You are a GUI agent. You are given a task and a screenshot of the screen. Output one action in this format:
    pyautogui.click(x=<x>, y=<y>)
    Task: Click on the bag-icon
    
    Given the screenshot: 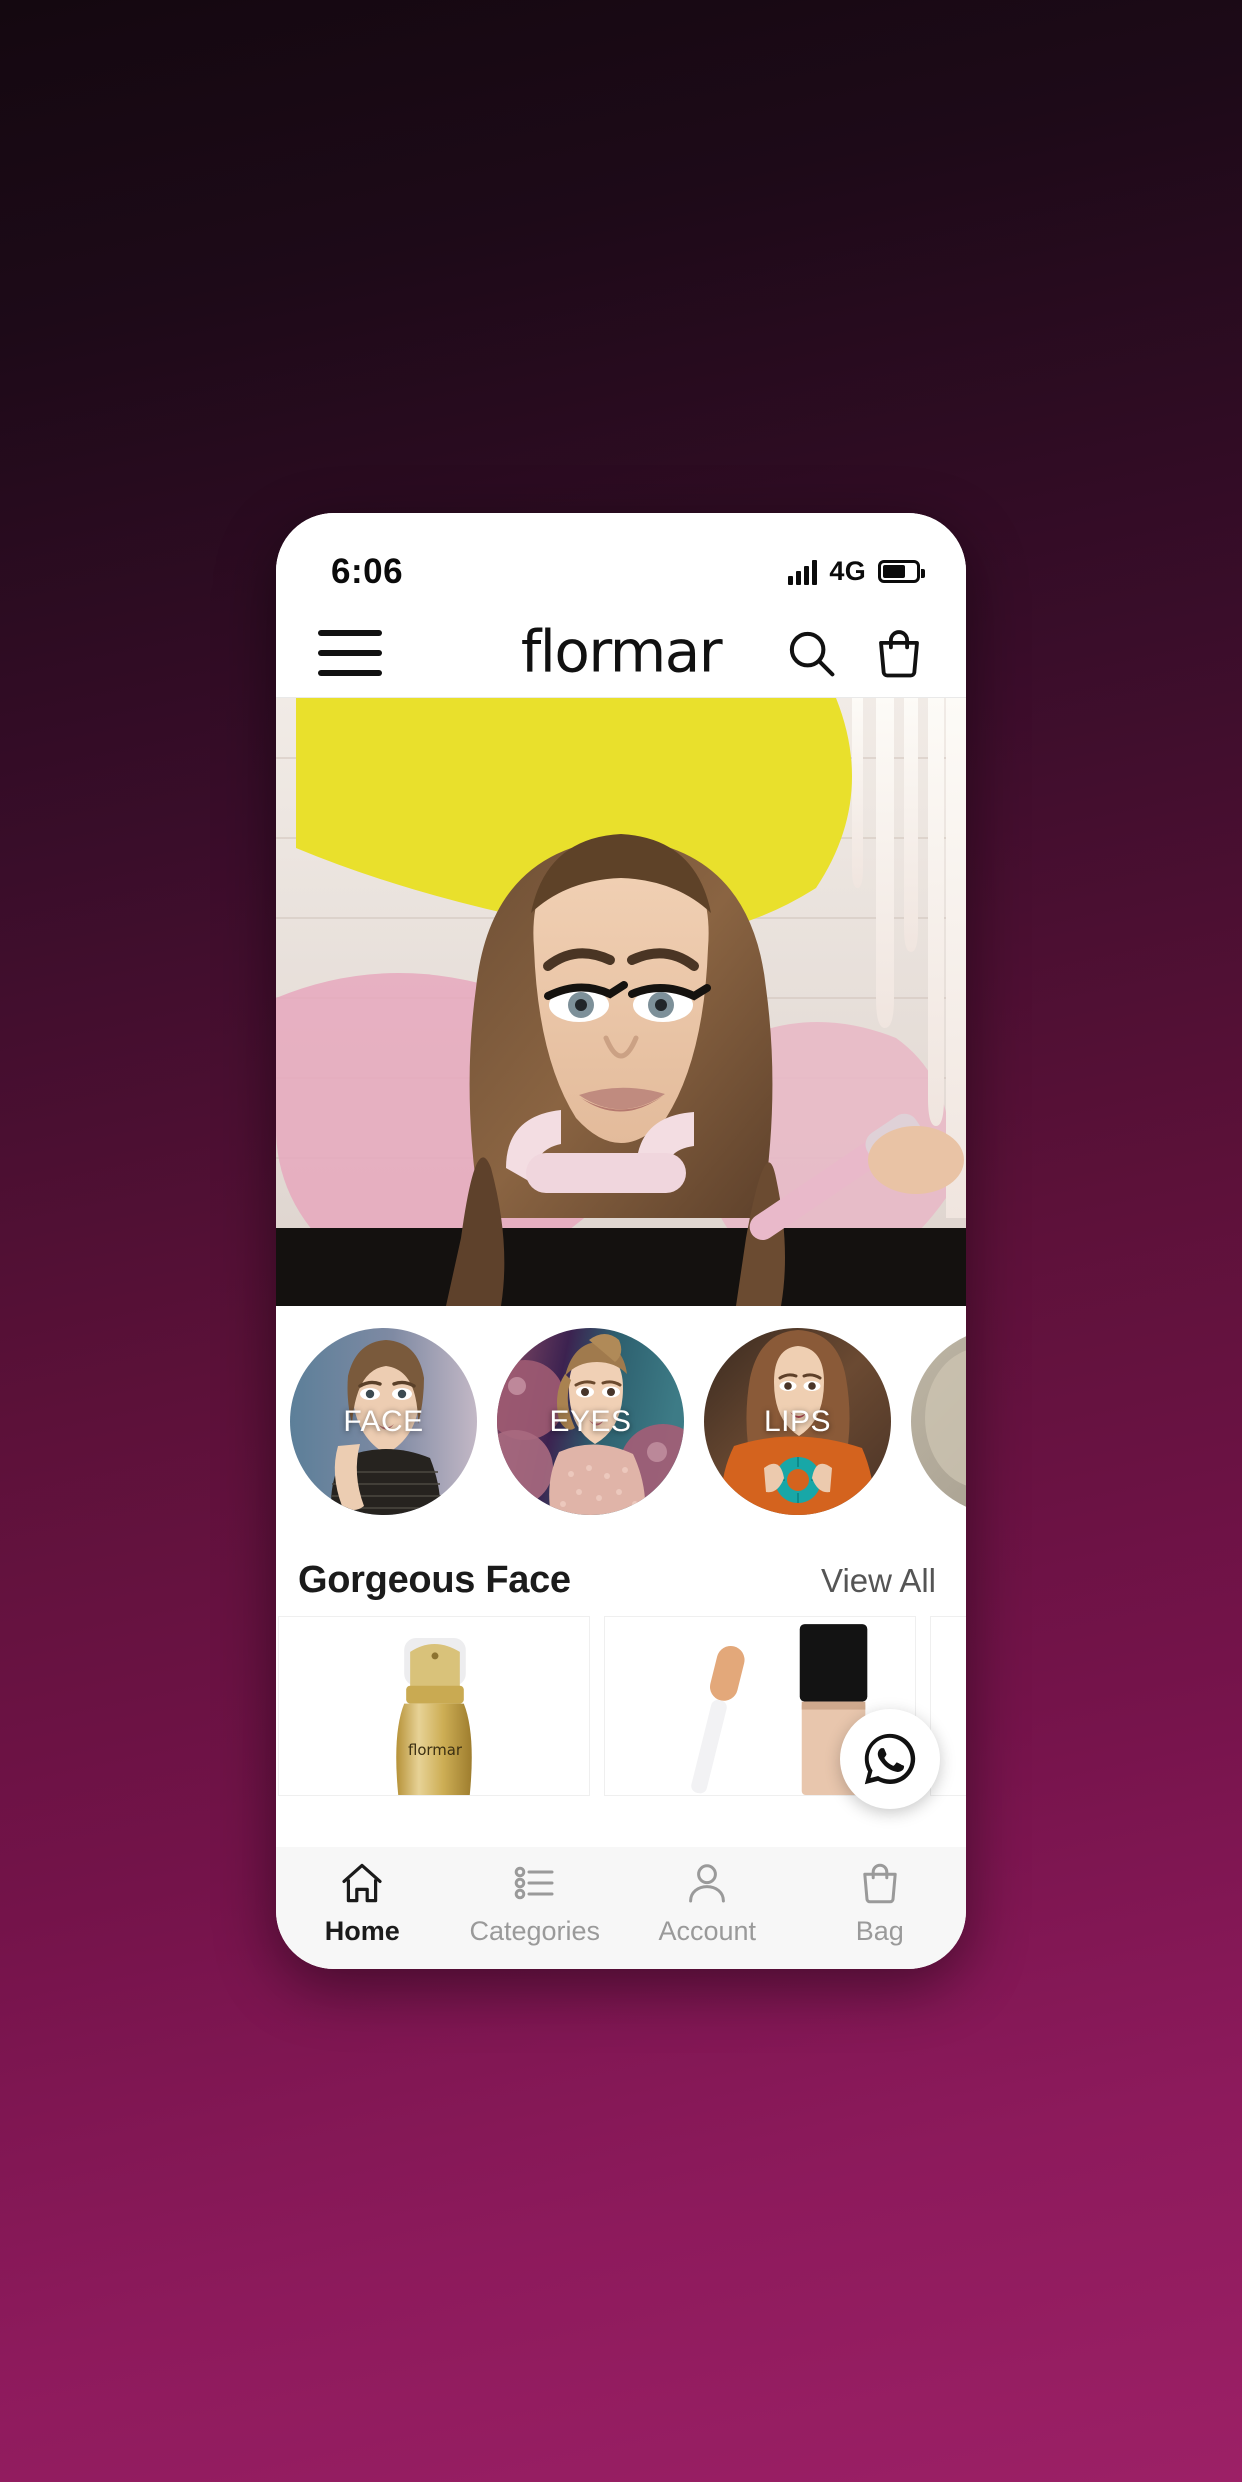 What is the action you would take?
    pyautogui.click(x=880, y=1883)
    